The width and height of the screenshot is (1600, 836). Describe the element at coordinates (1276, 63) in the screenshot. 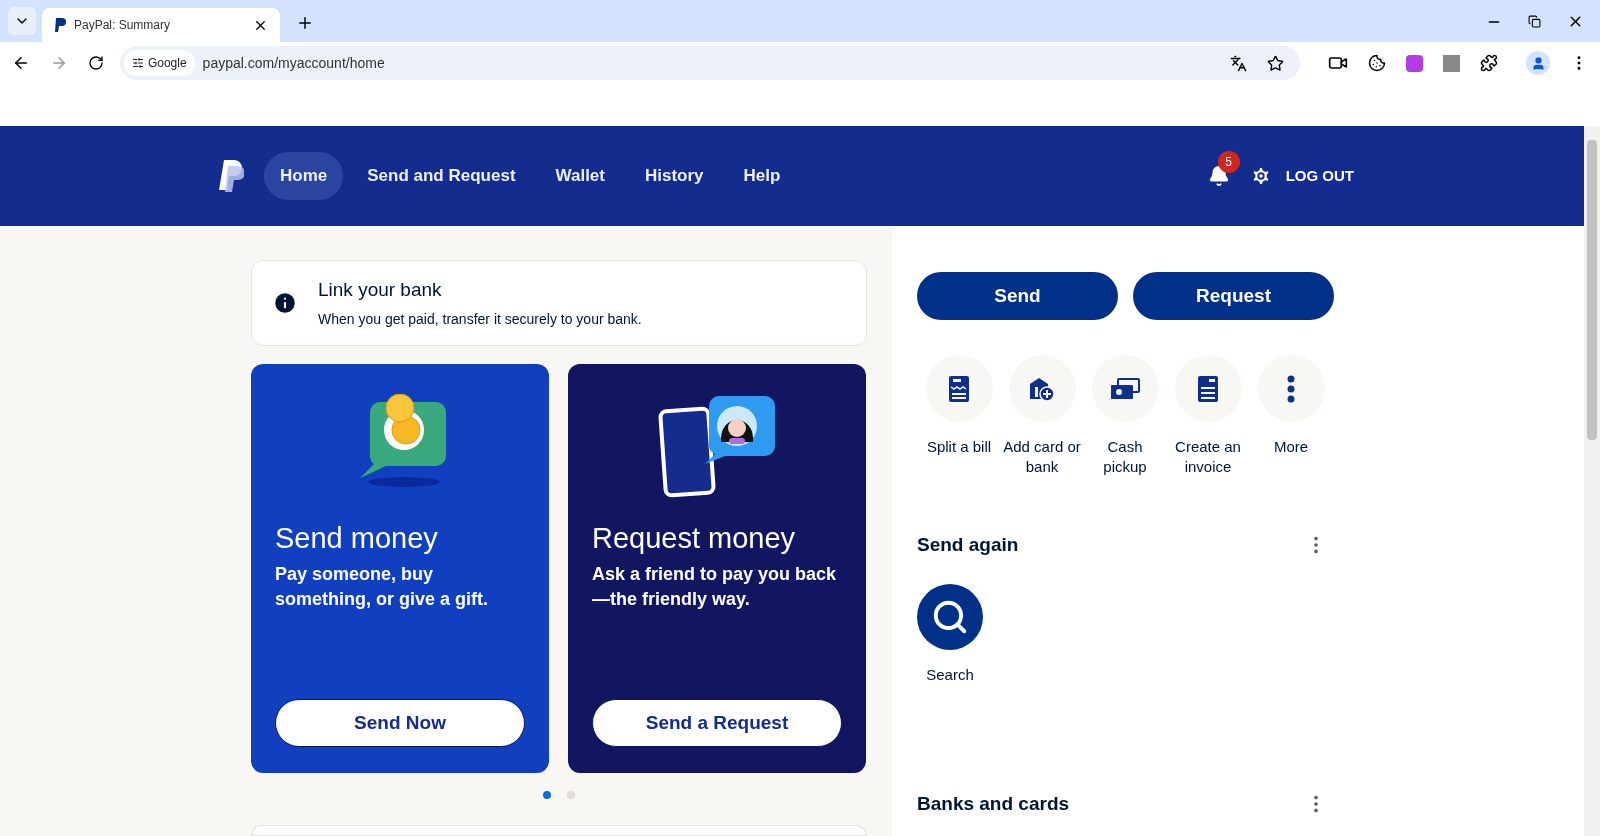

I see `bookmark-star-icon` at that location.